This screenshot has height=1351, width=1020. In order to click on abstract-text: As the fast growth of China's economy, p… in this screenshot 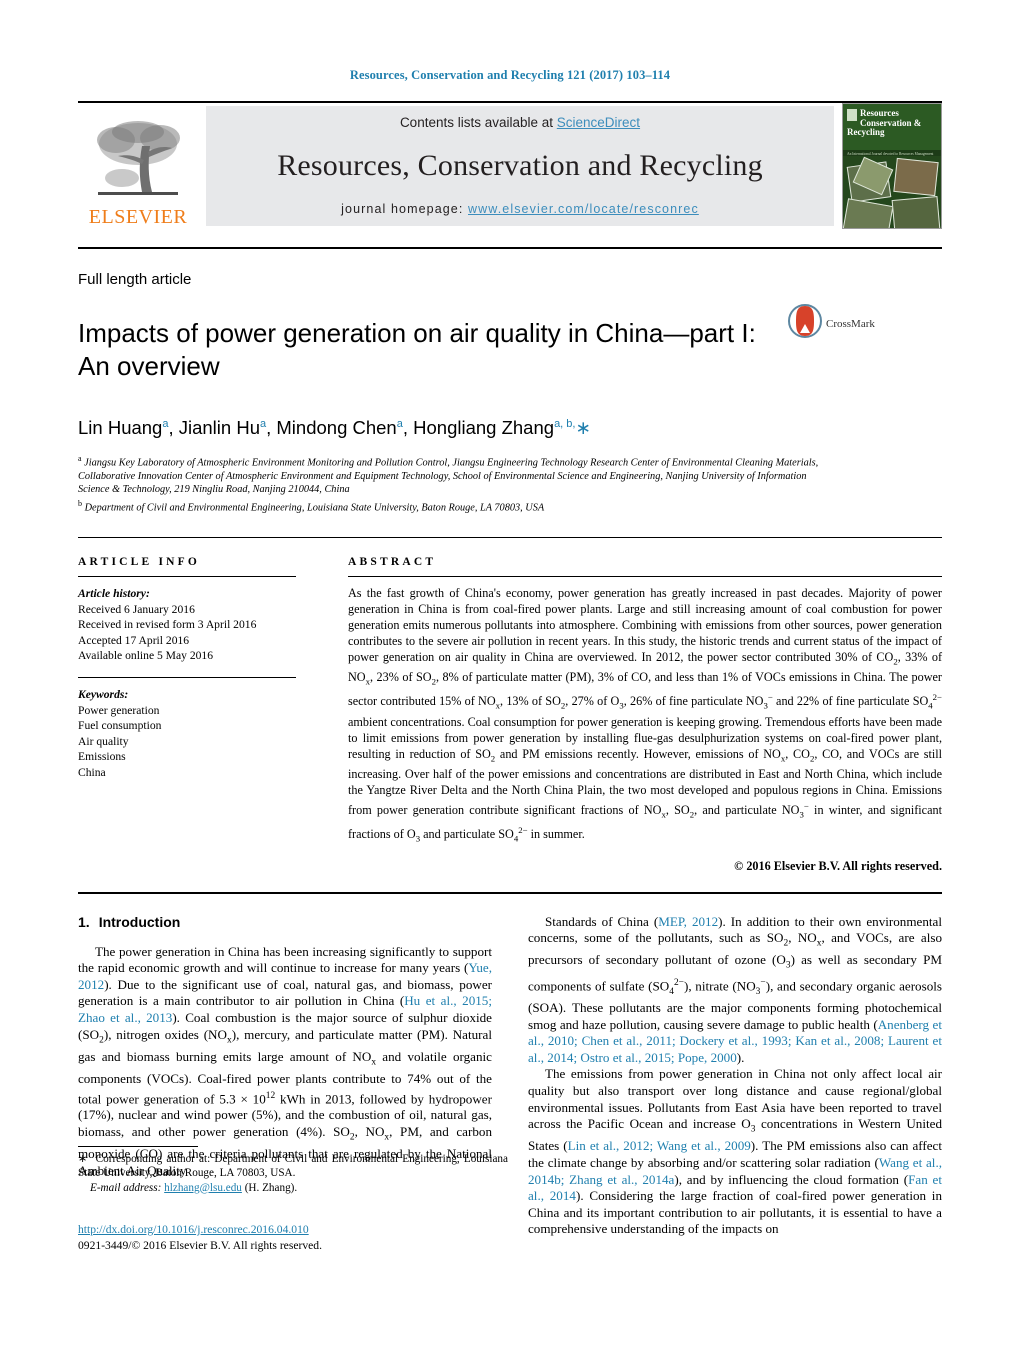, I will do `click(645, 715)`.